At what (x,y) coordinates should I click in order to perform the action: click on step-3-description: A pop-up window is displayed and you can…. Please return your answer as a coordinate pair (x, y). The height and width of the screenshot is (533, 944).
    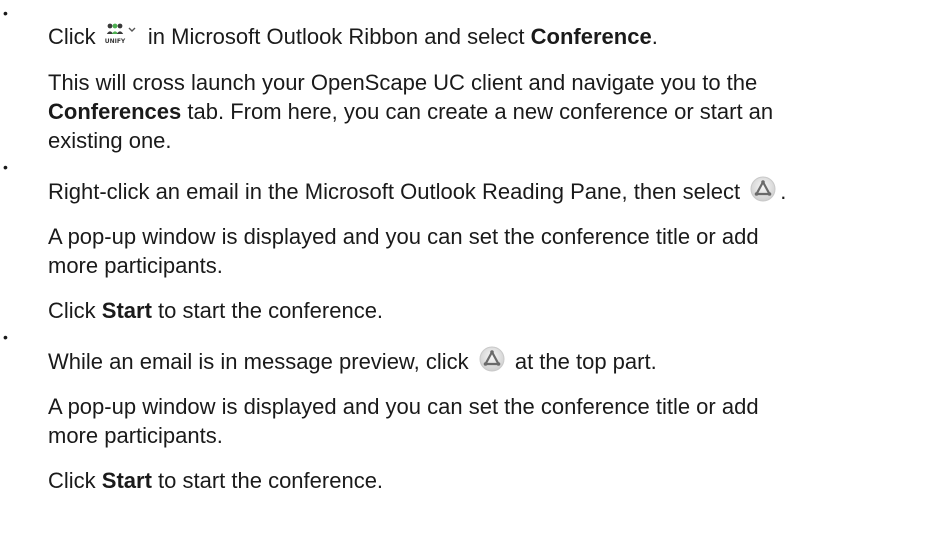
    Looking at the image, I should click on (403, 421).